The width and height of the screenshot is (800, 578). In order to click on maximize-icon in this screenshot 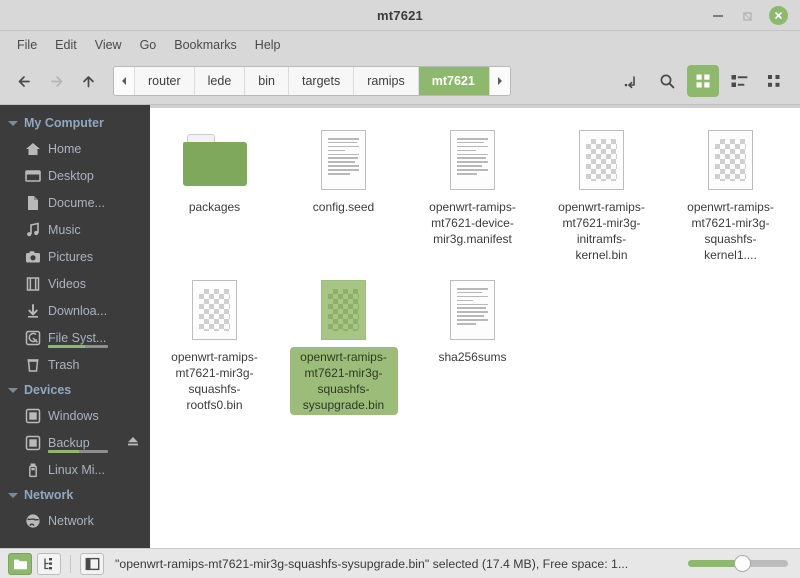, I will do `click(748, 15)`.